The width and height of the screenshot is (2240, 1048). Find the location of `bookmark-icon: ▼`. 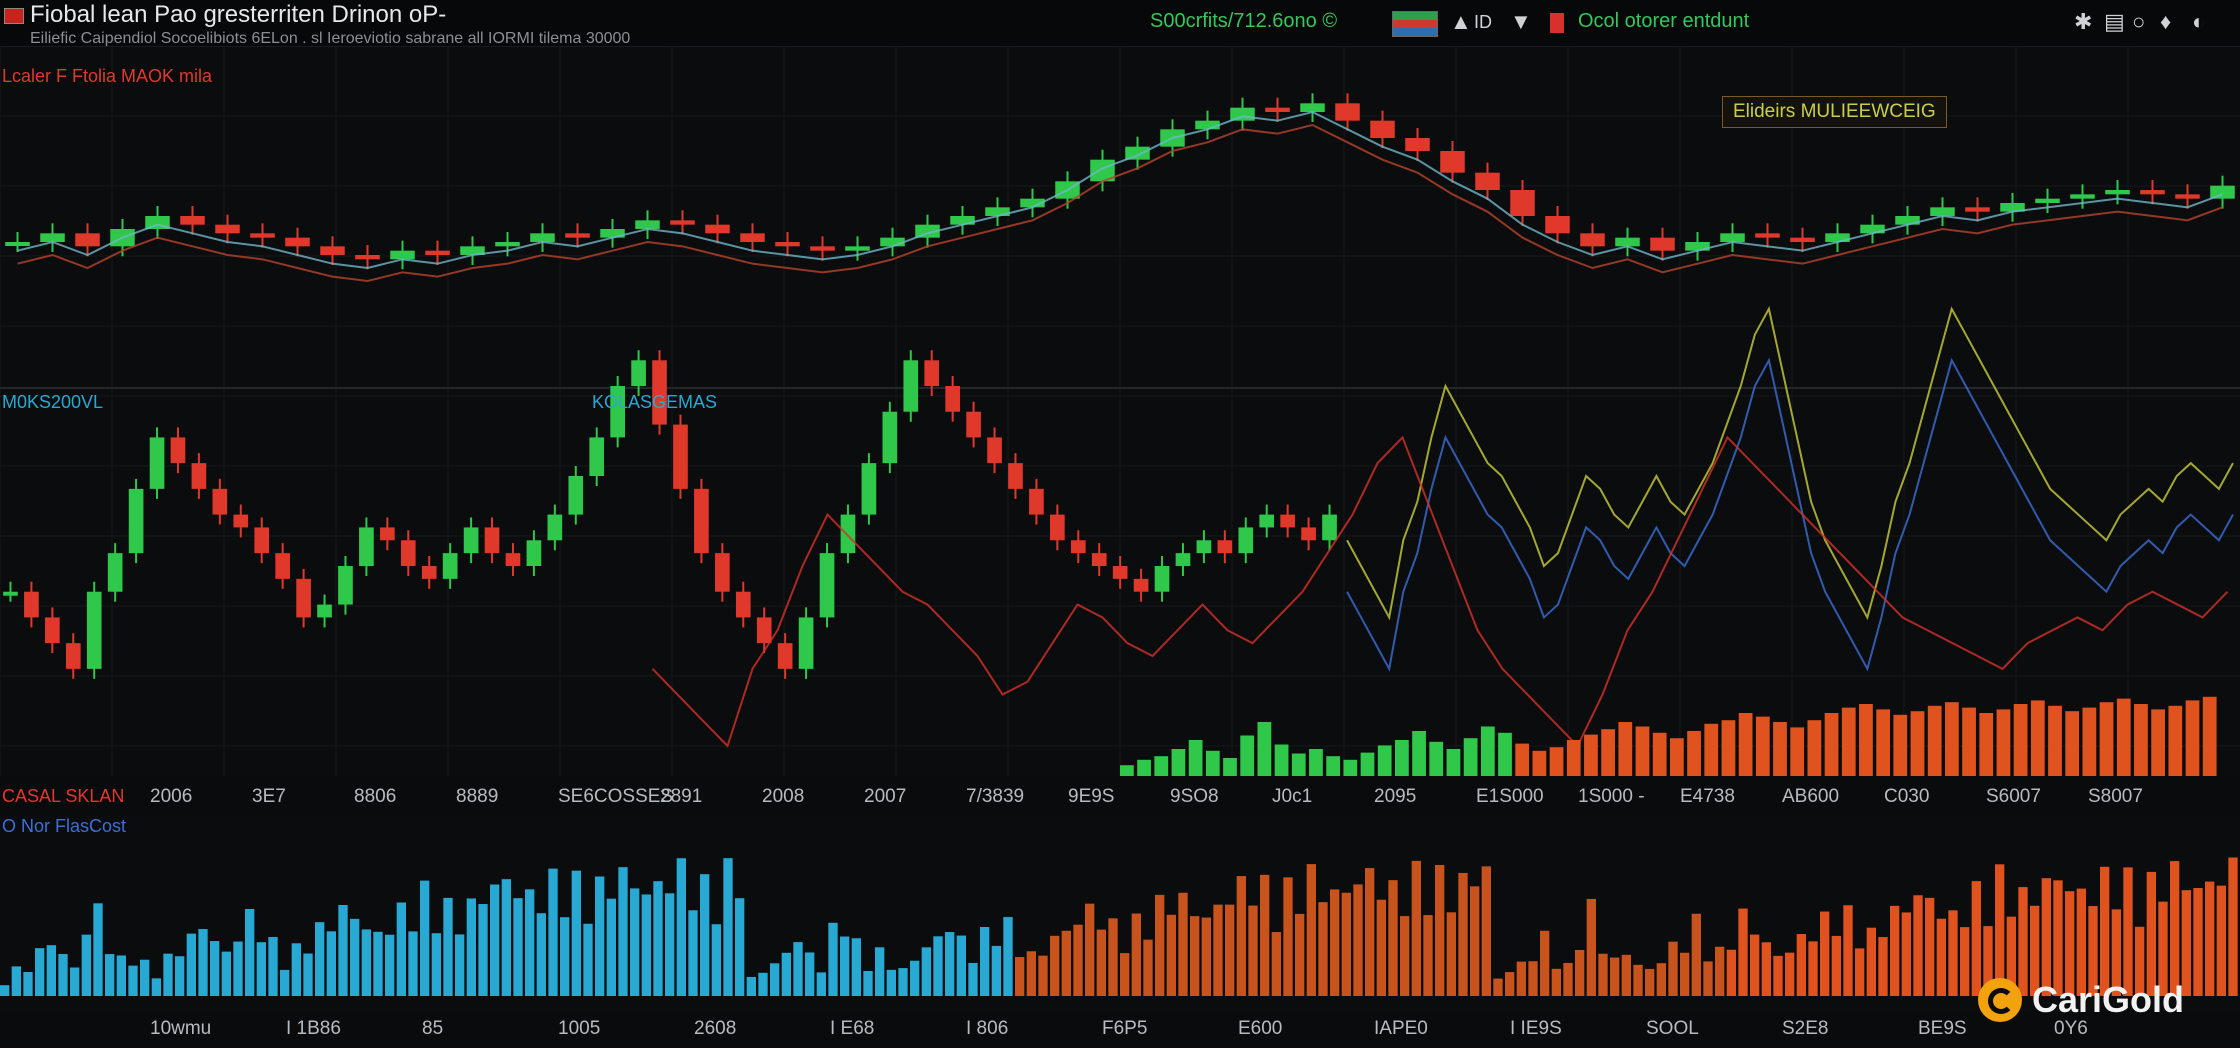

bookmark-icon: ▼ is located at coordinates (1521, 22).